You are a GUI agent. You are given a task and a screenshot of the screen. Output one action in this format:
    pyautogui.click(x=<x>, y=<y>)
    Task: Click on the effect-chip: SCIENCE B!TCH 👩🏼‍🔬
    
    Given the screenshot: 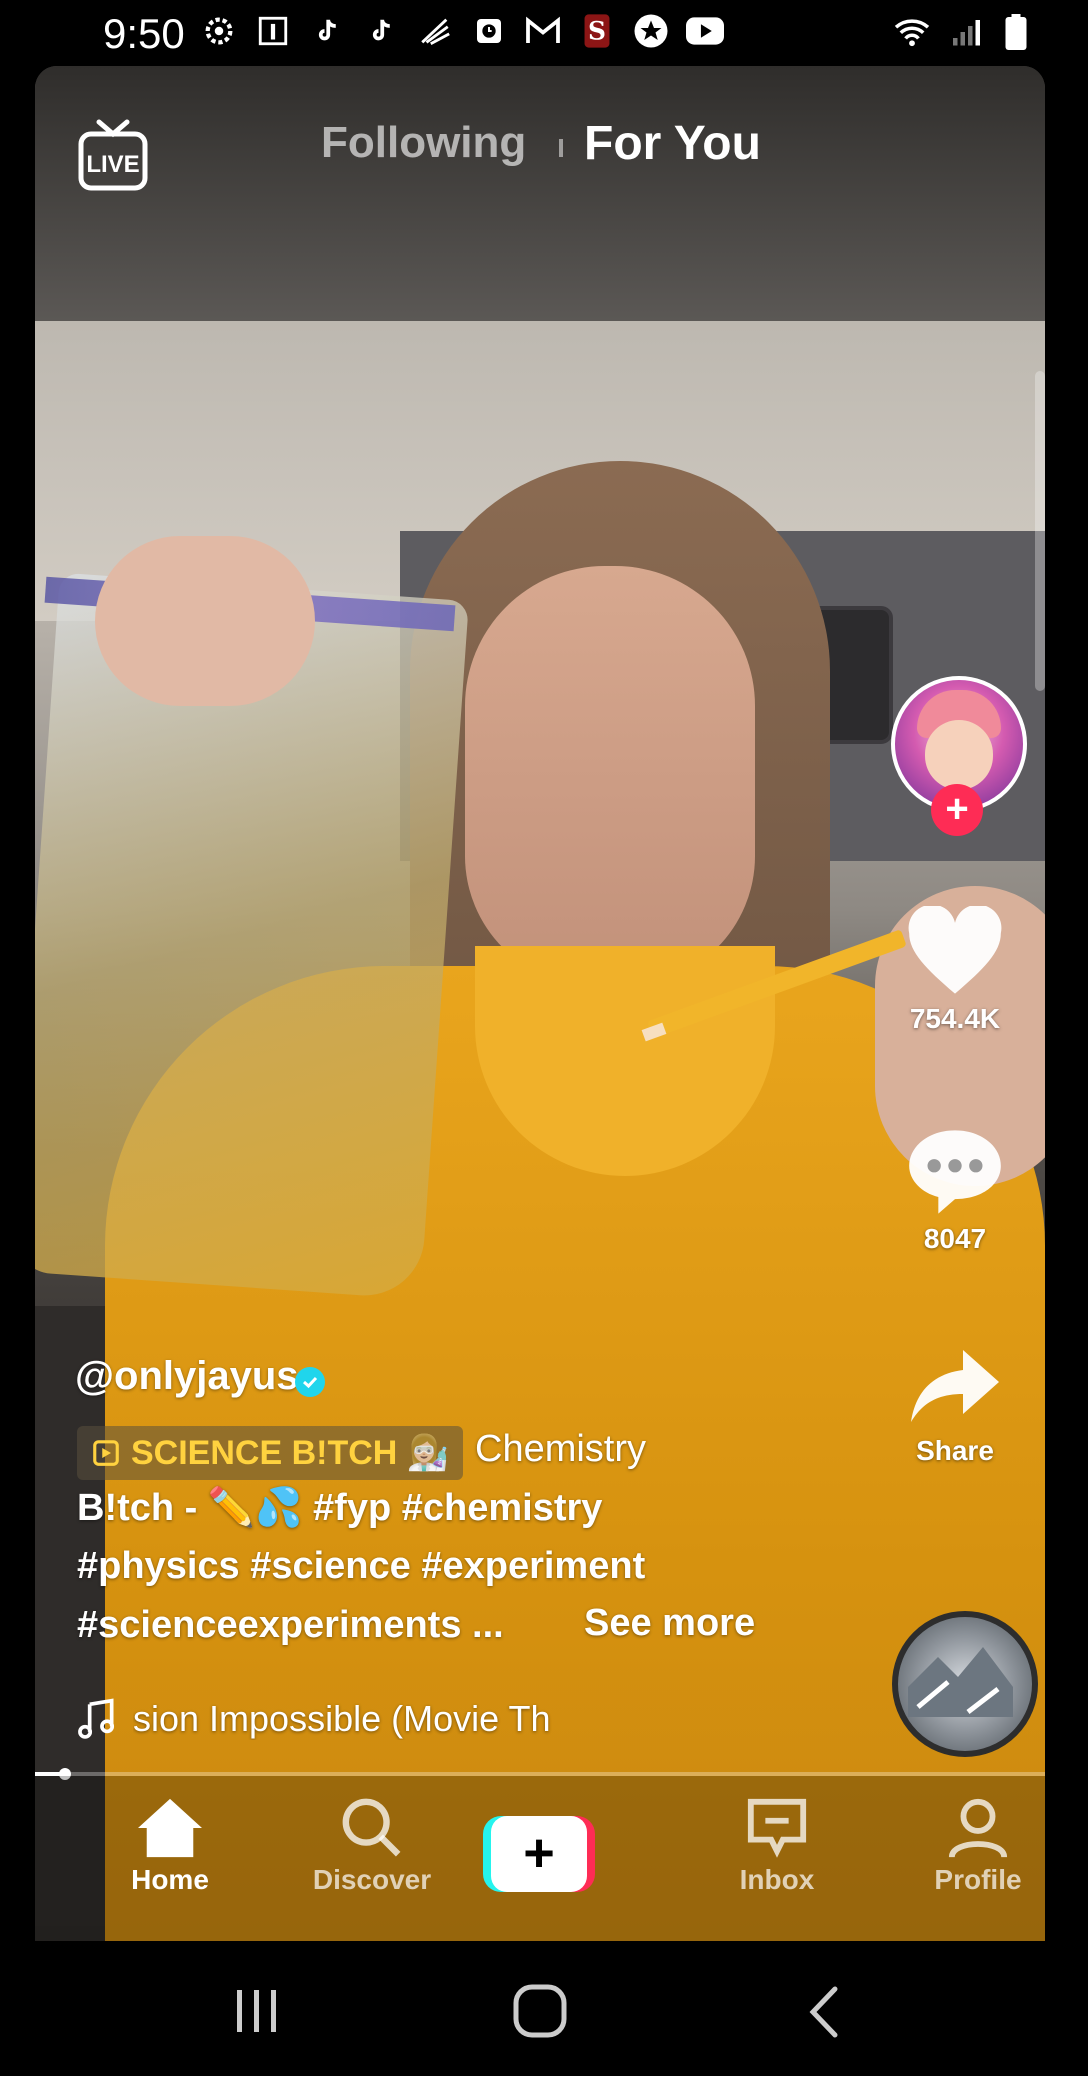 What is the action you would take?
    pyautogui.click(x=270, y=1453)
    